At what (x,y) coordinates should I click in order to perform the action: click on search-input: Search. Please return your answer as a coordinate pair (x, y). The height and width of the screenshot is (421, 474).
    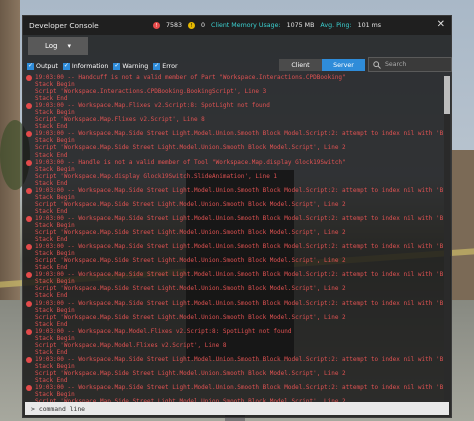
    Looking at the image, I should click on (410, 64).